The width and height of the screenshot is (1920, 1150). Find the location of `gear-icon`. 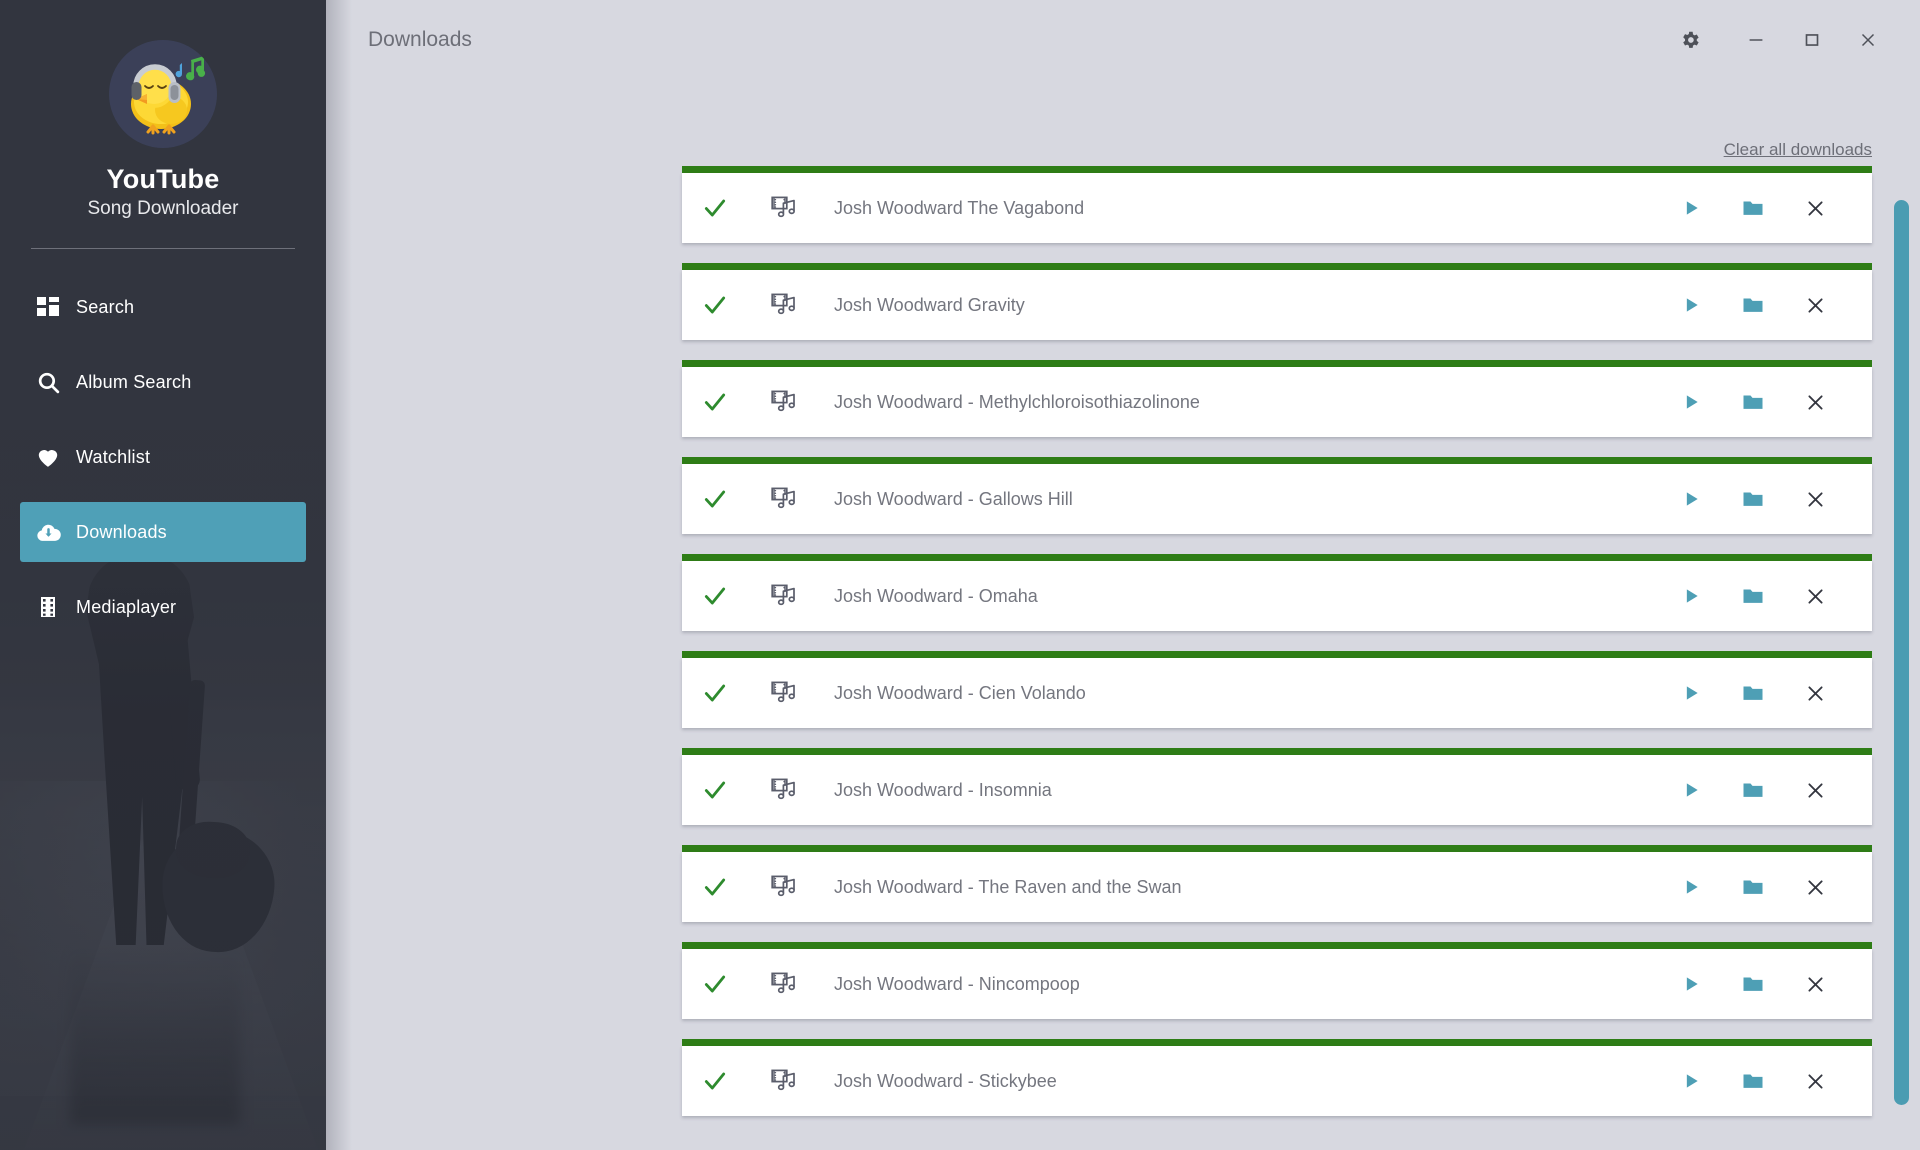

gear-icon is located at coordinates (1690, 42).